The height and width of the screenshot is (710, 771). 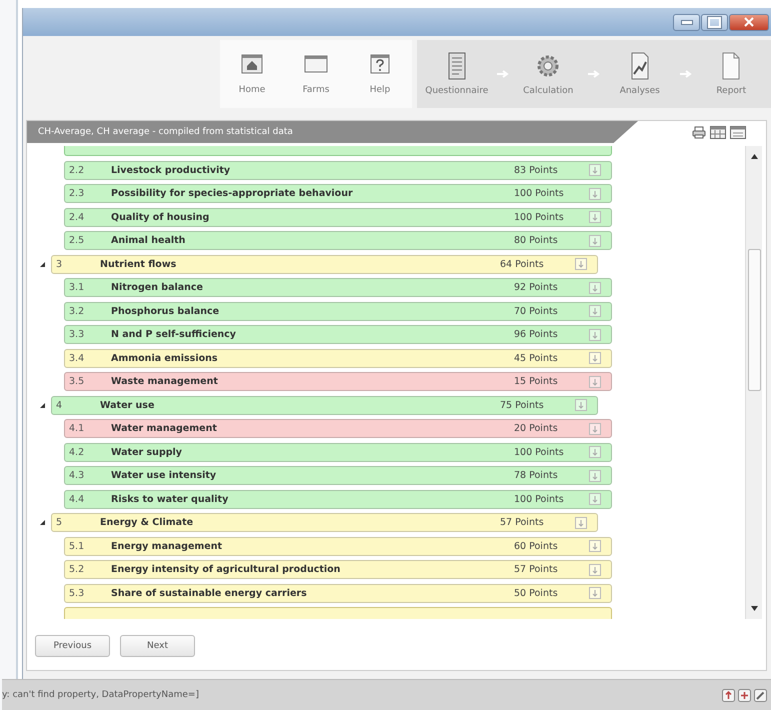 What do you see at coordinates (536, 311) in the screenshot?
I see `row-points: 70 Points` at bounding box center [536, 311].